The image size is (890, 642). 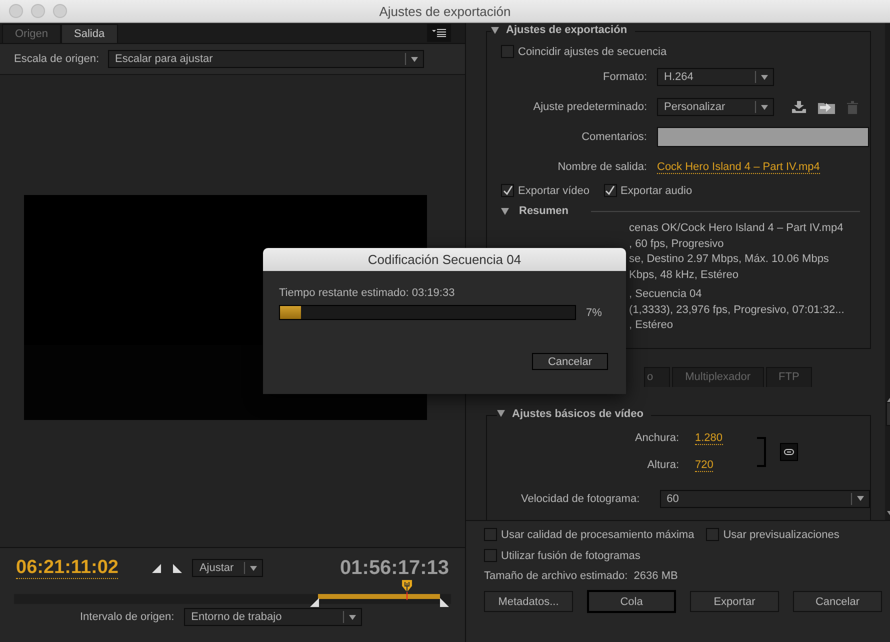 What do you see at coordinates (578, 414) in the screenshot?
I see `section-title: Ajustes básicos de vídeo` at bounding box center [578, 414].